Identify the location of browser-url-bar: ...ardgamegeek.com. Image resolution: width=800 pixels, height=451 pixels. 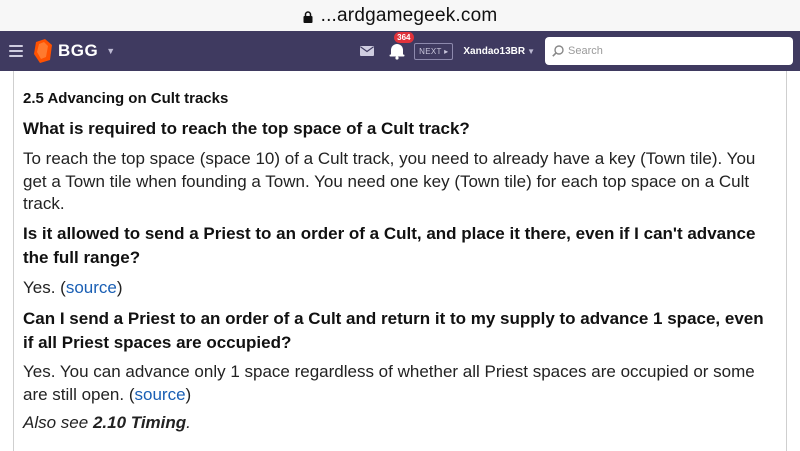
(400, 15).